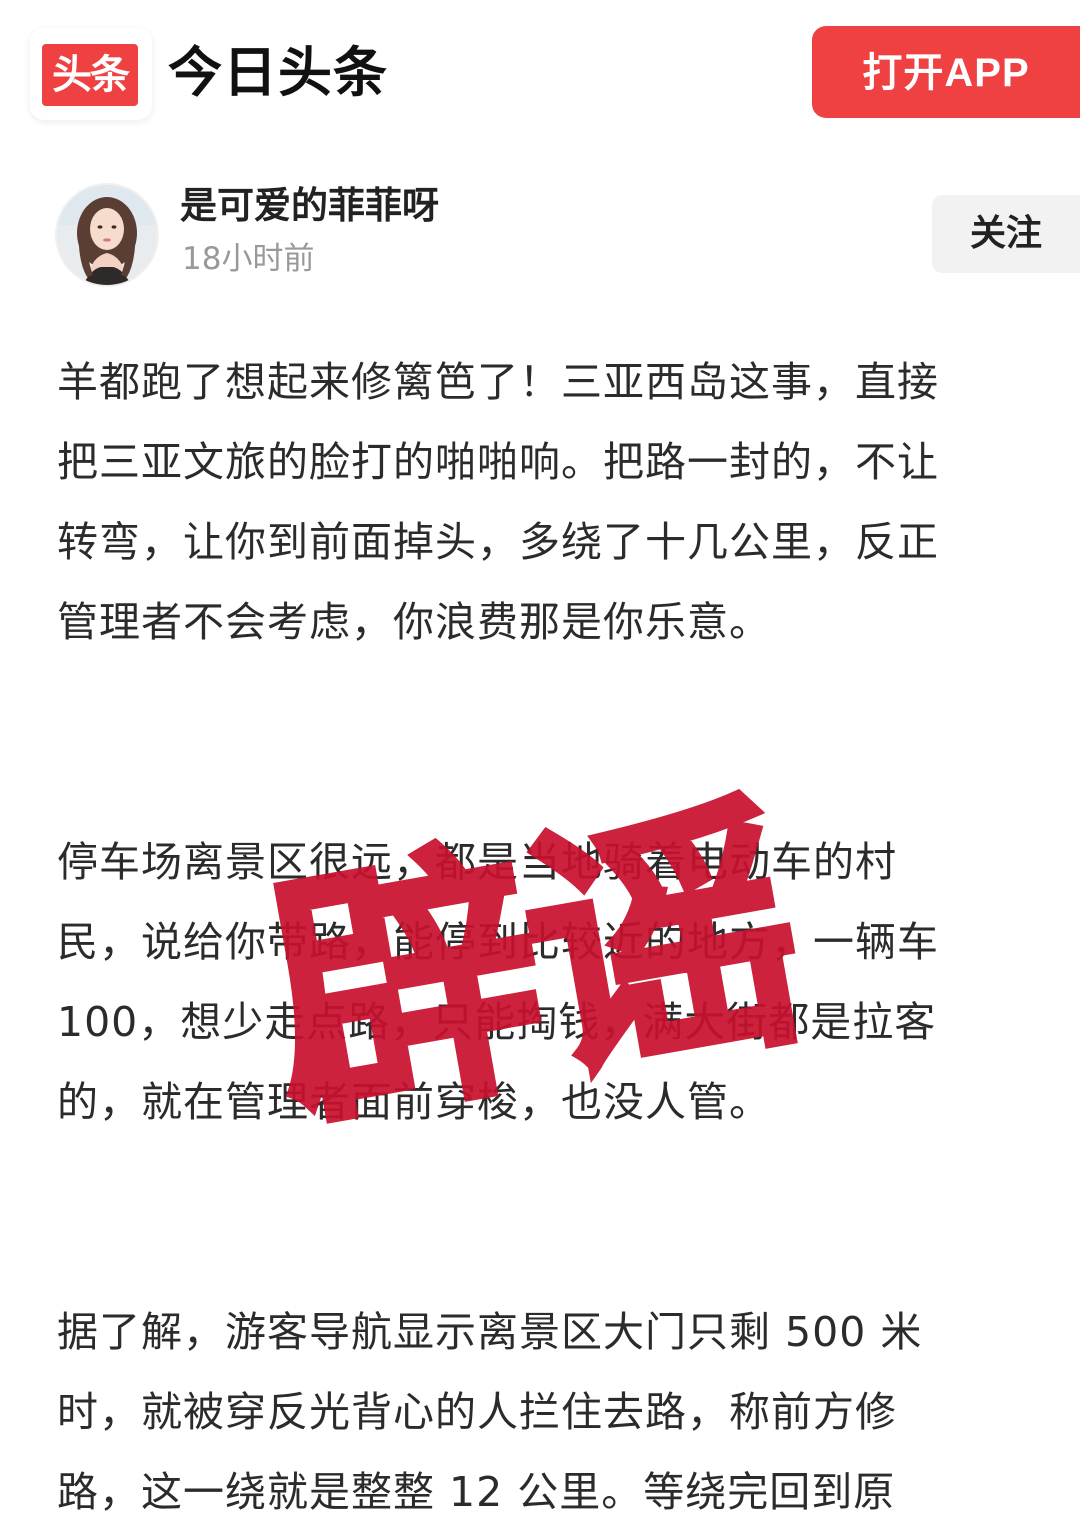  Describe the element at coordinates (540, 235) in the screenshot. I see `author-row: 是可爱的菲菲呀 18小时前 关注` at that location.